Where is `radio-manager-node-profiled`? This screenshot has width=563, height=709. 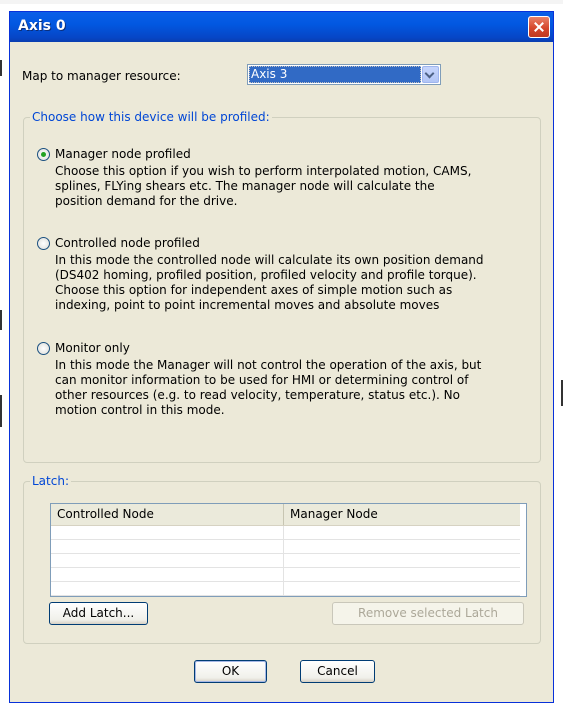 radio-manager-node-profiled is located at coordinates (43, 154).